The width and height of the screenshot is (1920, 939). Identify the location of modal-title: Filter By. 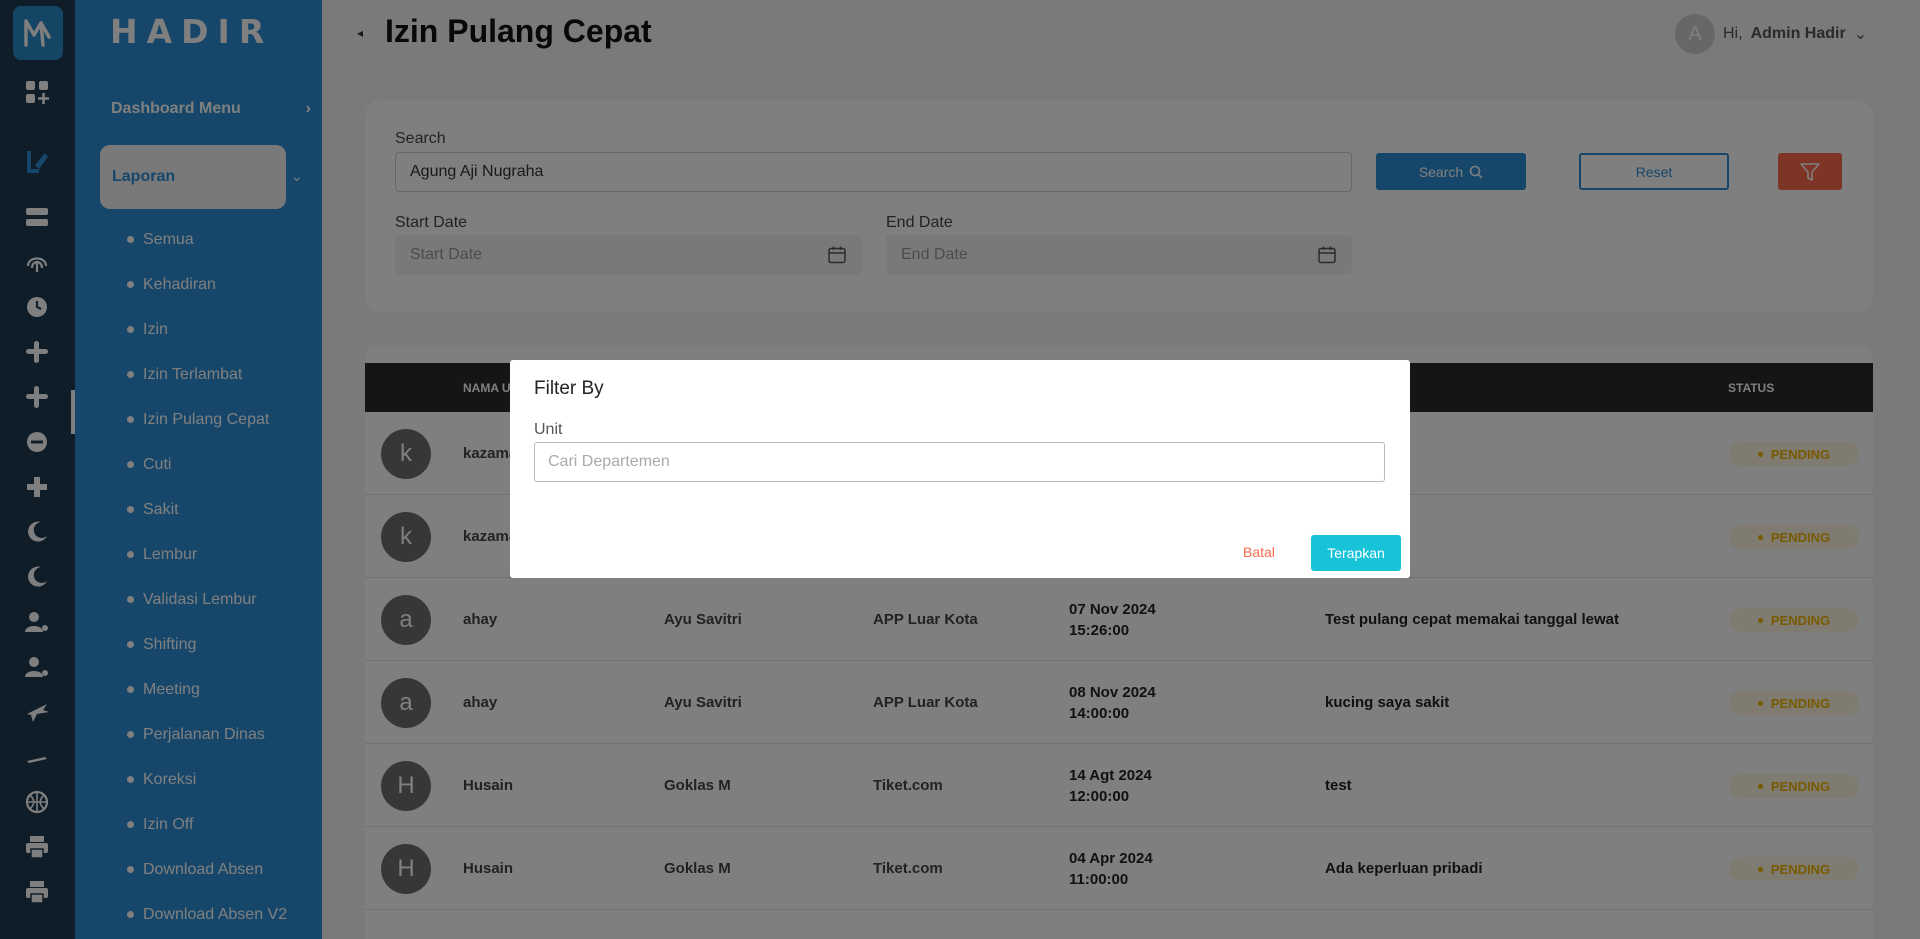
(569, 388).